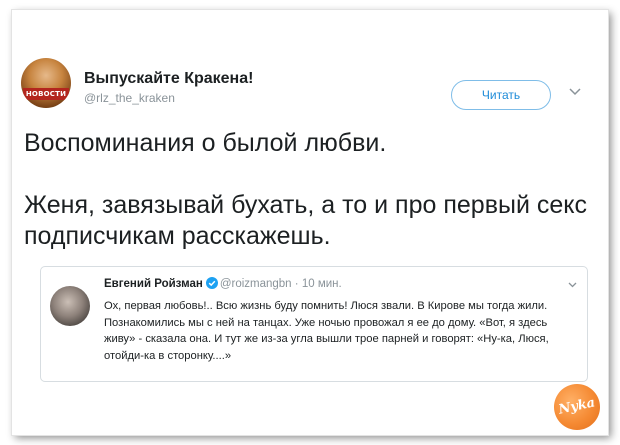  Describe the element at coordinates (575, 91) in the screenshot. I see `chevron-down-icon` at that location.